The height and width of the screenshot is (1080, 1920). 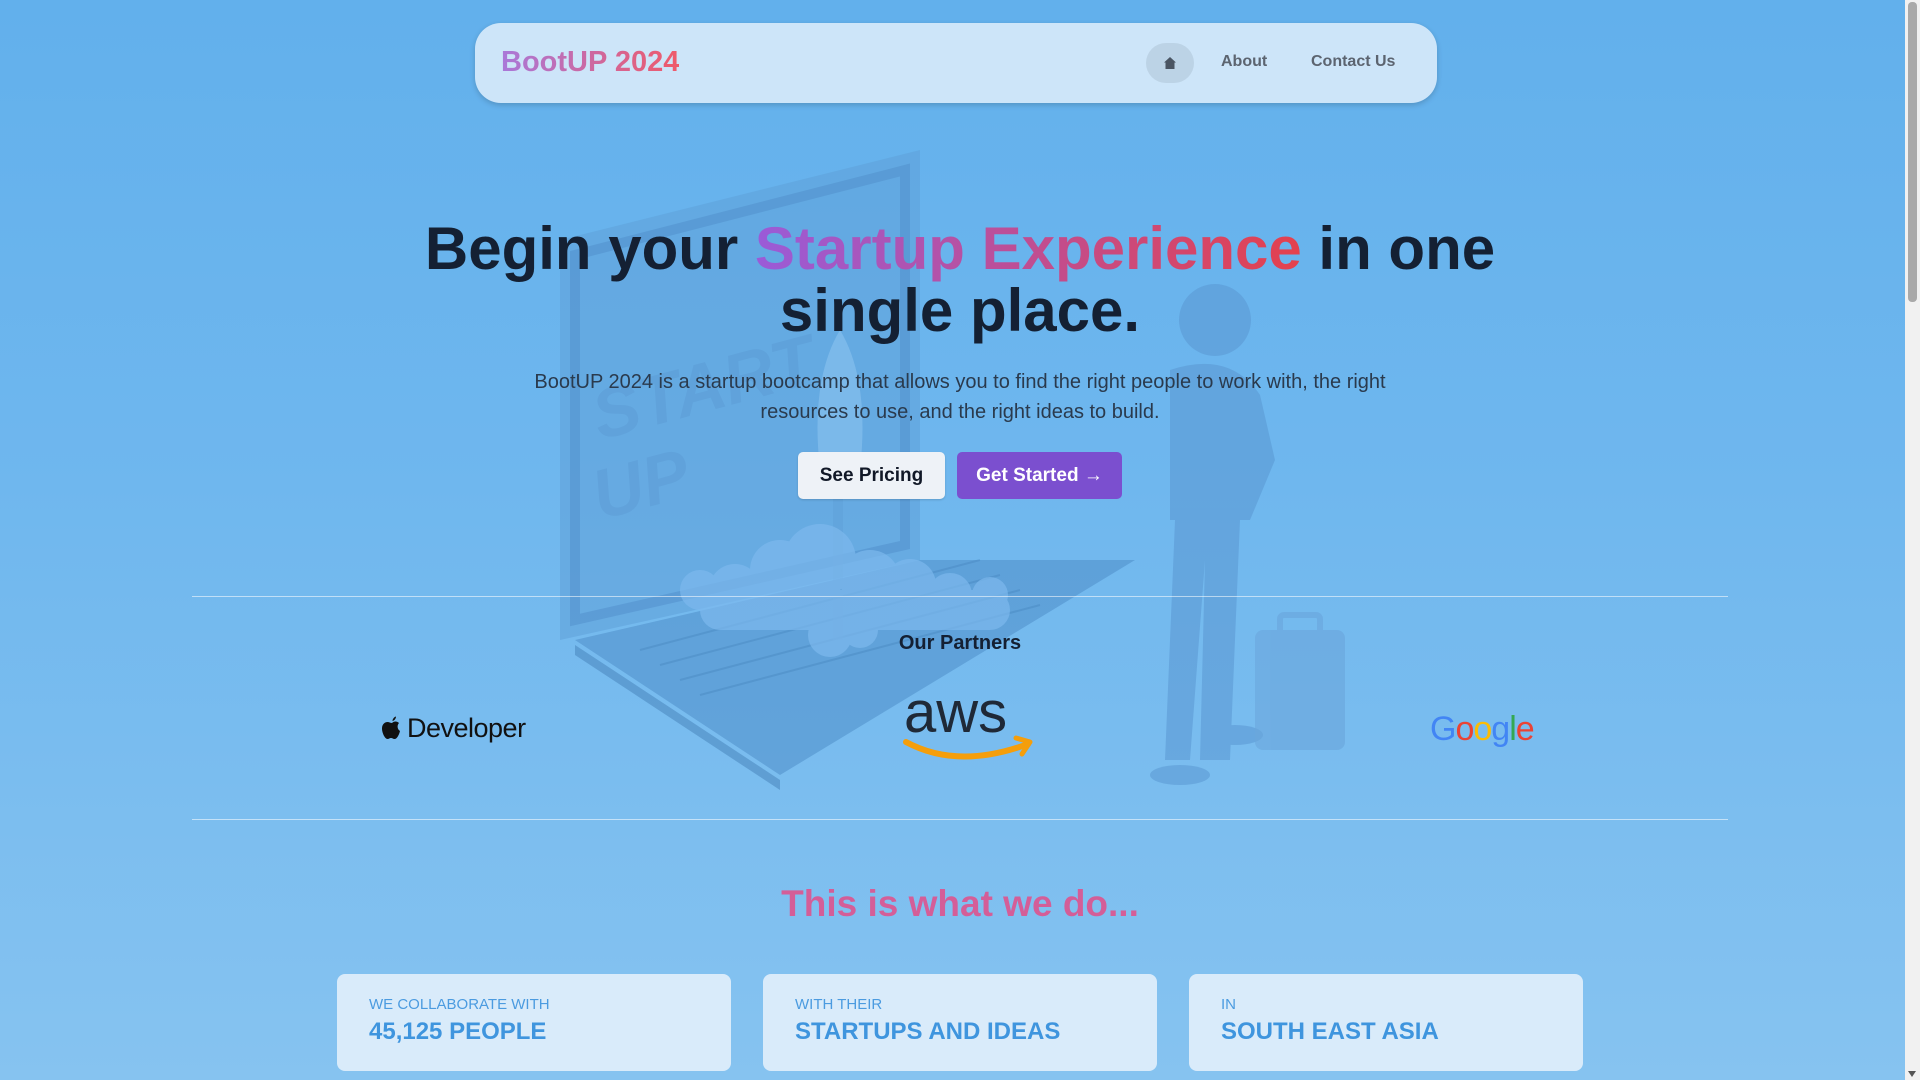 I want to click on brand-logo: BootUP 2024, so click(x=590, y=62).